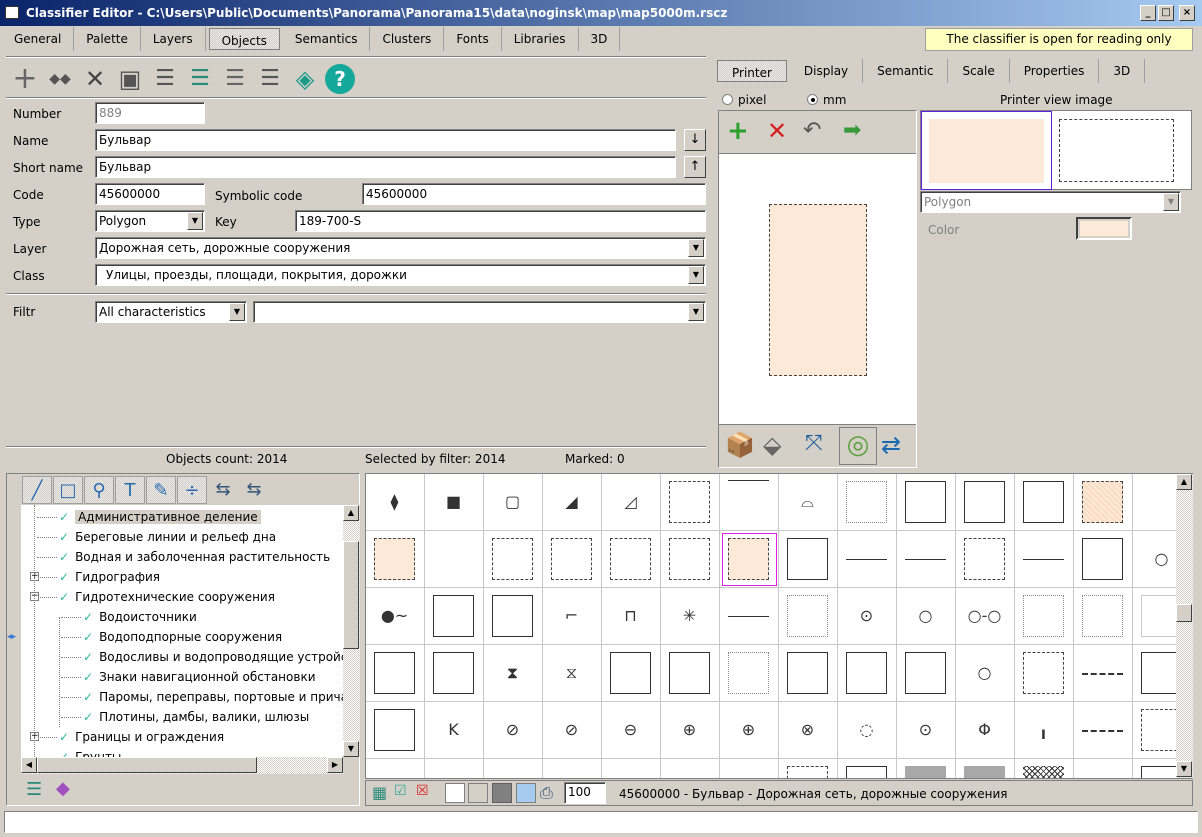 The width and height of the screenshot is (1202, 837). What do you see at coordinates (254, 490) in the screenshot?
I see `type-sort-icon: ⇆` at bounding box center [254, 490].